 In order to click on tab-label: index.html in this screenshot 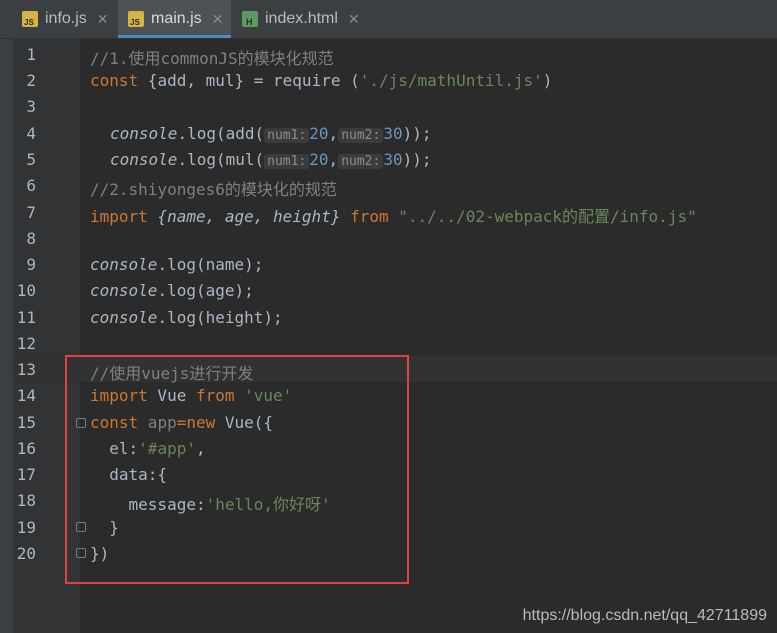, I will do `click(301, 18)`.